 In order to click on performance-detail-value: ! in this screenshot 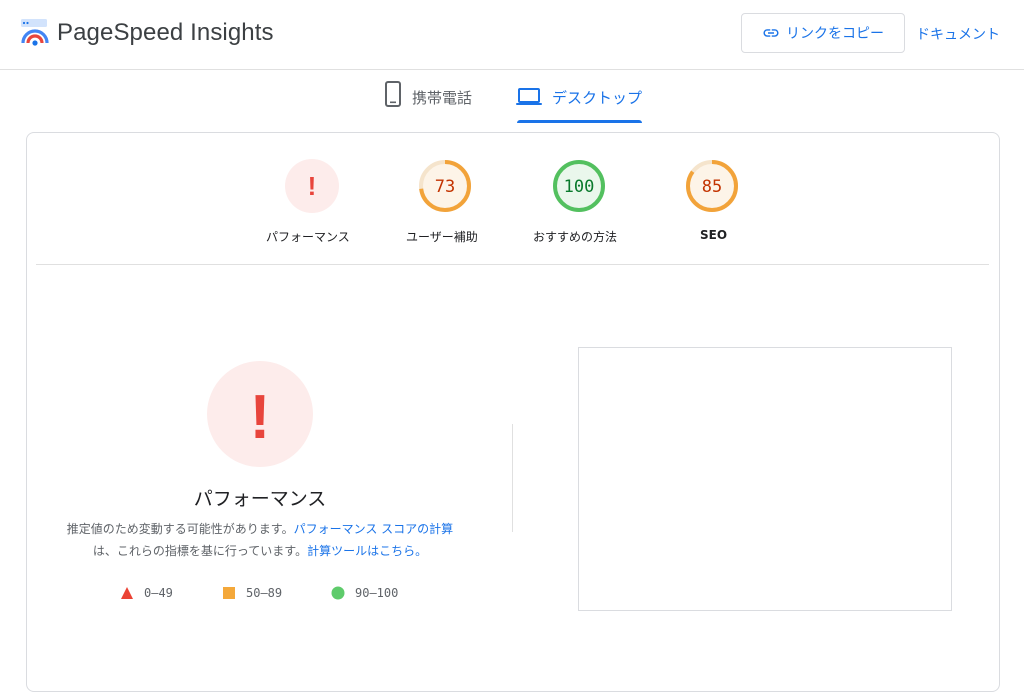, I will do `click(260, 417)`.